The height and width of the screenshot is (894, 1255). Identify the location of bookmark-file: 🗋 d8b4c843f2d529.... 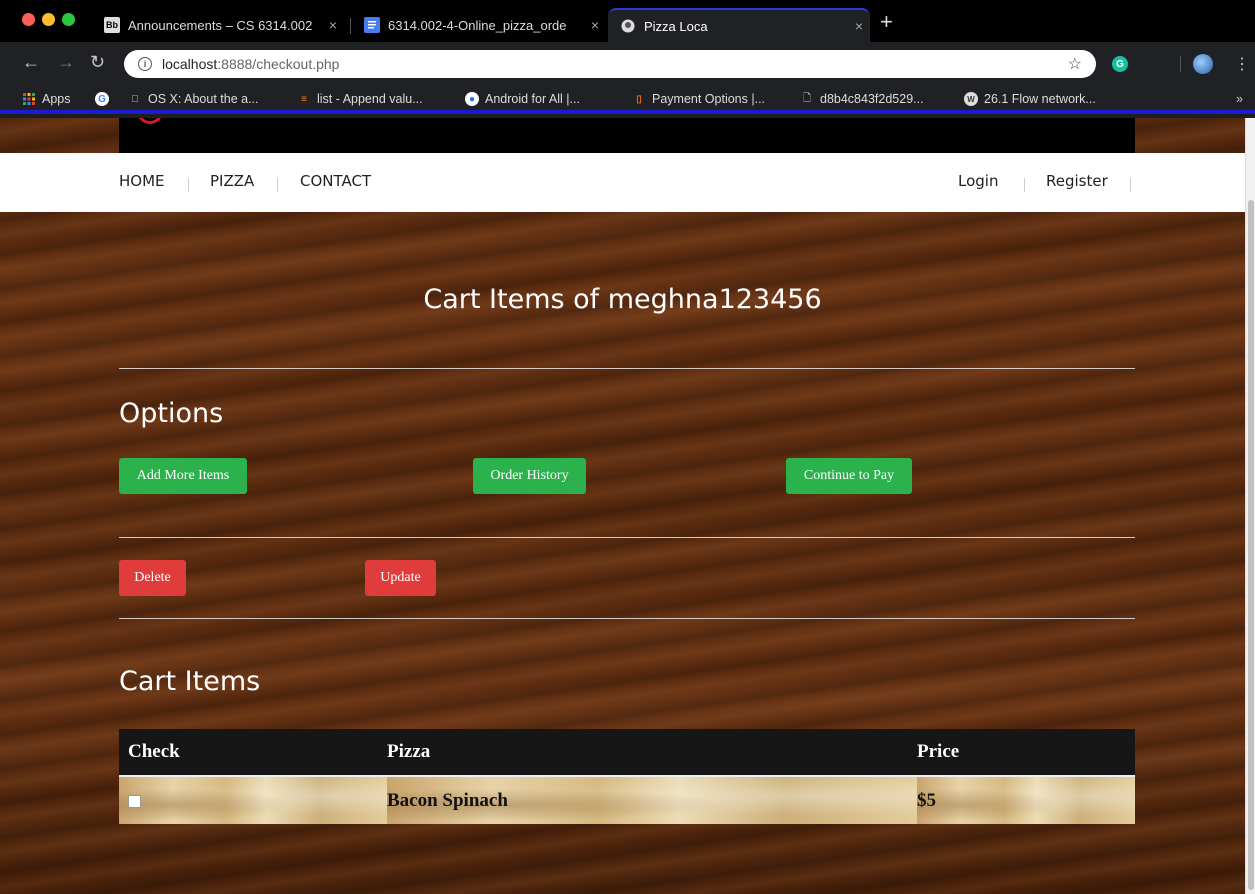
(862, 99).